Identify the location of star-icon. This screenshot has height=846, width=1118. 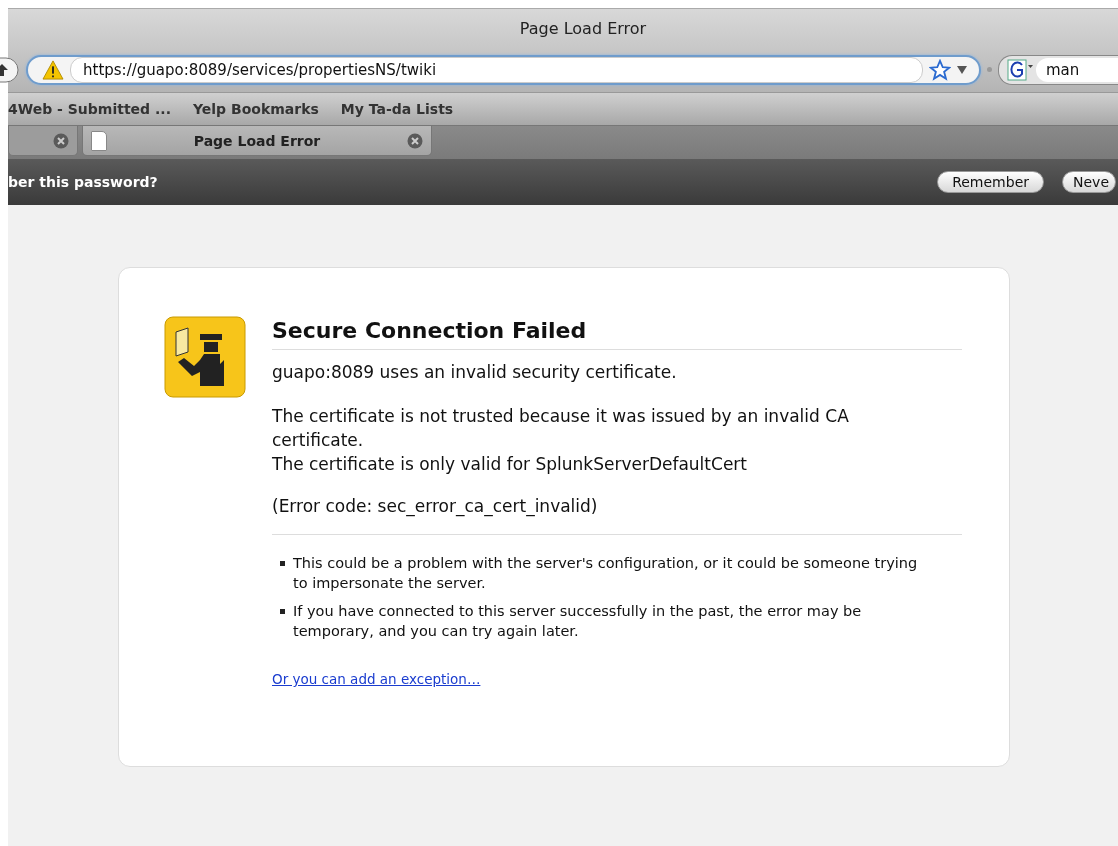
(940, 69).